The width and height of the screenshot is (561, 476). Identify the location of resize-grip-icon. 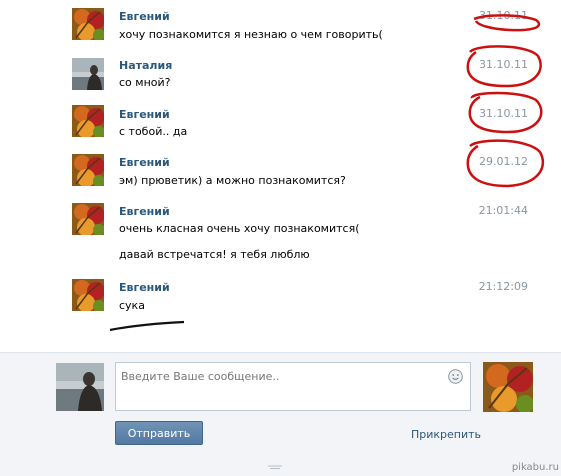
(275, 464).